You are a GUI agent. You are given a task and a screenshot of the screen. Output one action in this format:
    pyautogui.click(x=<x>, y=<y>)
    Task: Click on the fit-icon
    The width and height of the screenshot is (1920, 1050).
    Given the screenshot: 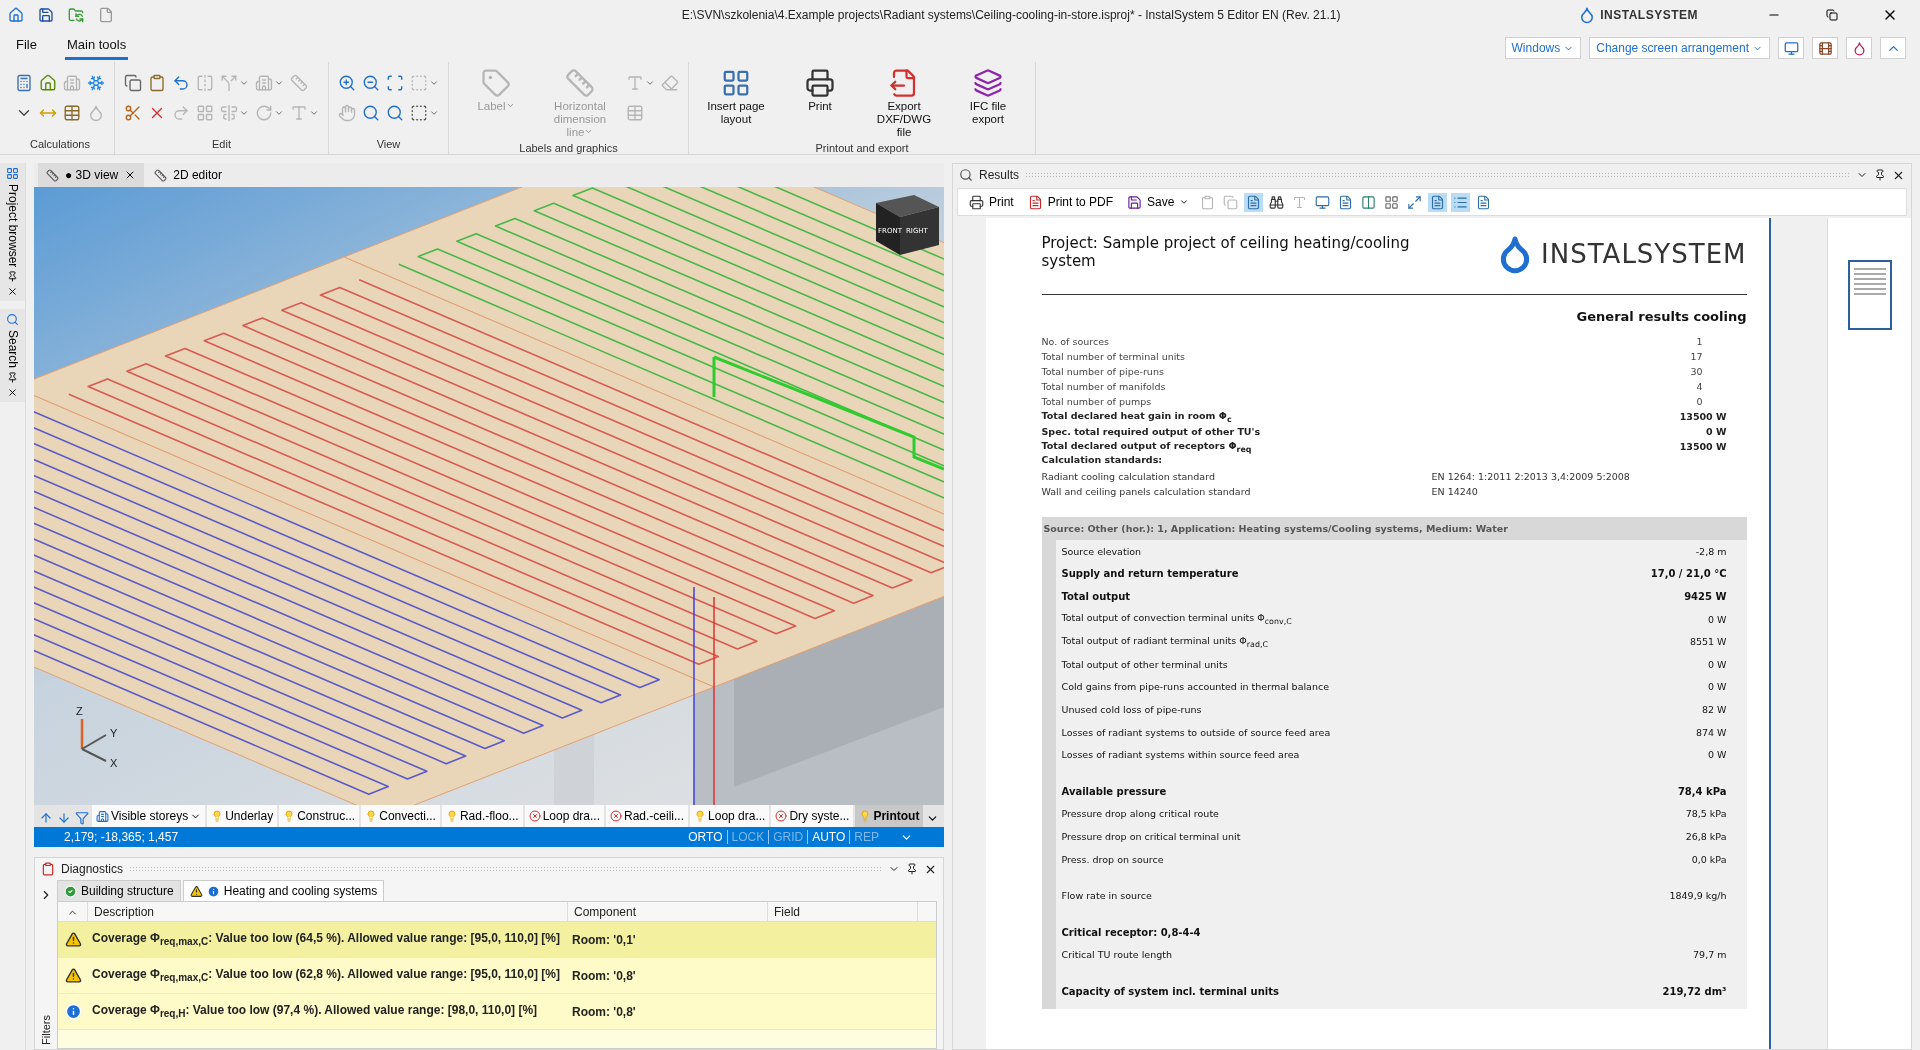 What is the action you would take?
    pyautogui.click(x=1415, y=202)
    